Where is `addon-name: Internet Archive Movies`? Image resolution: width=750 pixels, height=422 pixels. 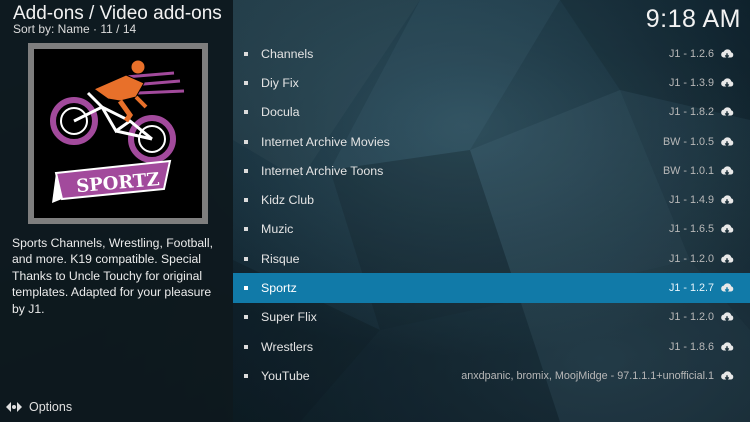
addon-name: Internet Archive Movies is located at coordinates (325, 141).